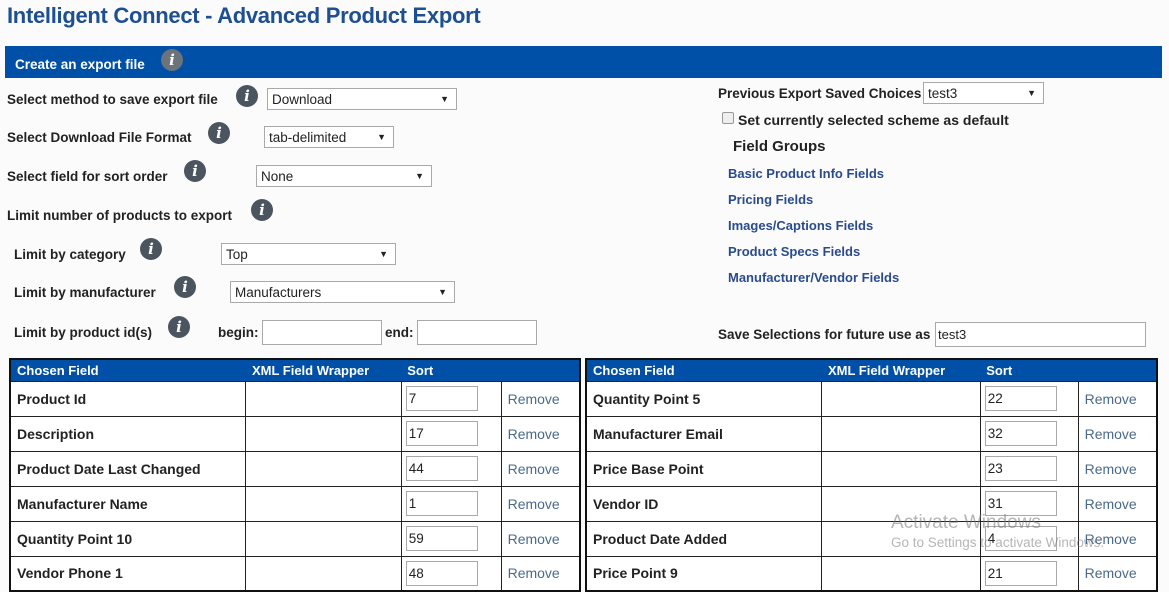 This screenshot has width=1169, height=592. Describe the element at coordinates (128, 503) in the screenshot. I see `chosen-field-name: Manufacturer Name` at that location.